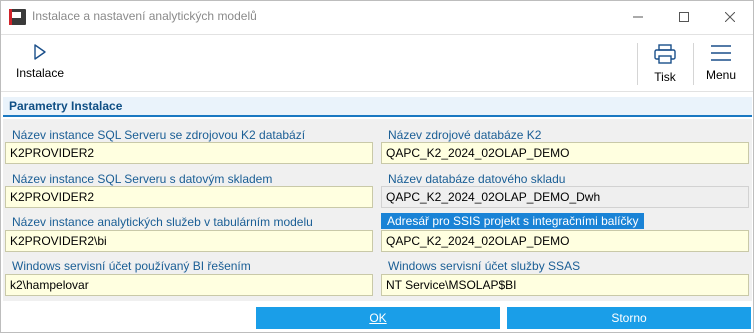  I want to click on sql-dwh-instance-input: K2PROVIDER2, so click(189, 197).